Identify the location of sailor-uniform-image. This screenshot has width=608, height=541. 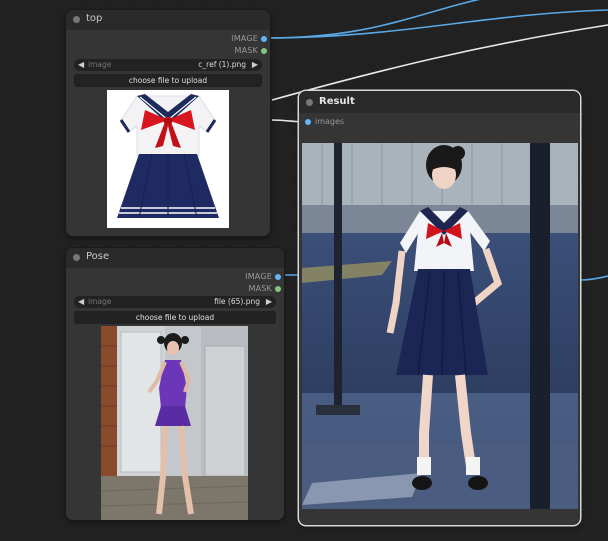
(168, 159).